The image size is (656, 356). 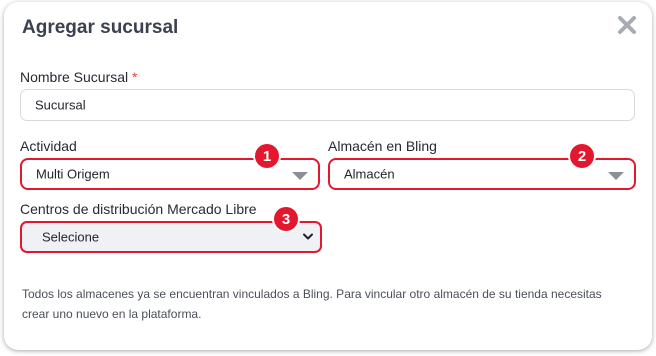 What do you see at coordinates (135, 77) in the screenshot?
I see `required-mark: *` at bounding box center [135, 77].